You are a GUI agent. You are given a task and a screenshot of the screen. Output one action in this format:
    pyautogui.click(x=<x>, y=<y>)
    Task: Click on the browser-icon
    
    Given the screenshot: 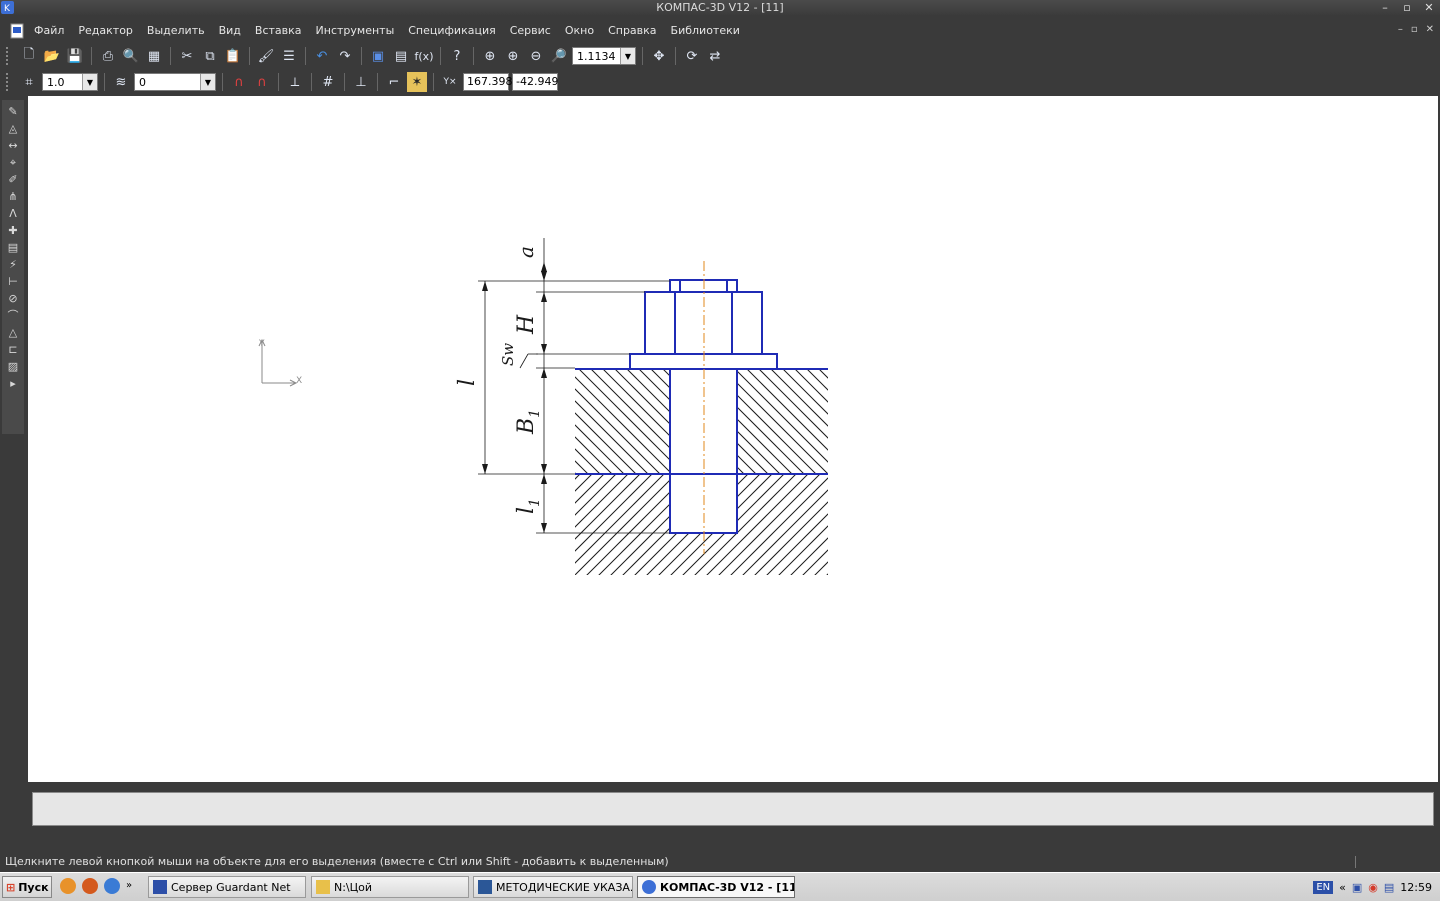 What is the action you would take?
    pyautogui.click(x=112, y=886)
    